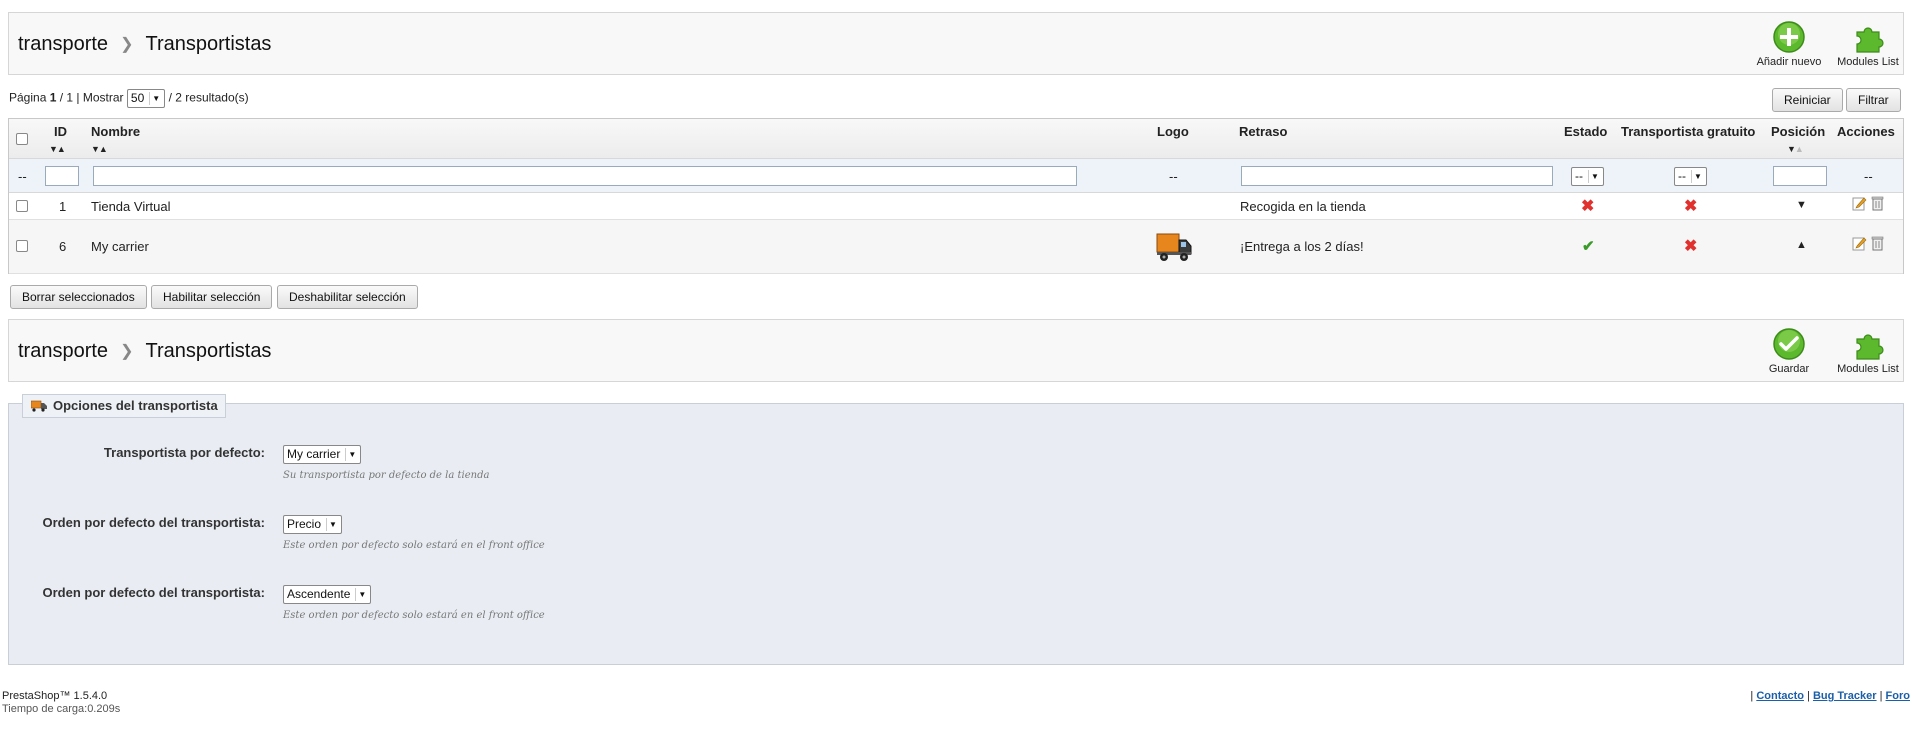  I want to click on filter-checkbox-placeholder: --, so click(22, 176).